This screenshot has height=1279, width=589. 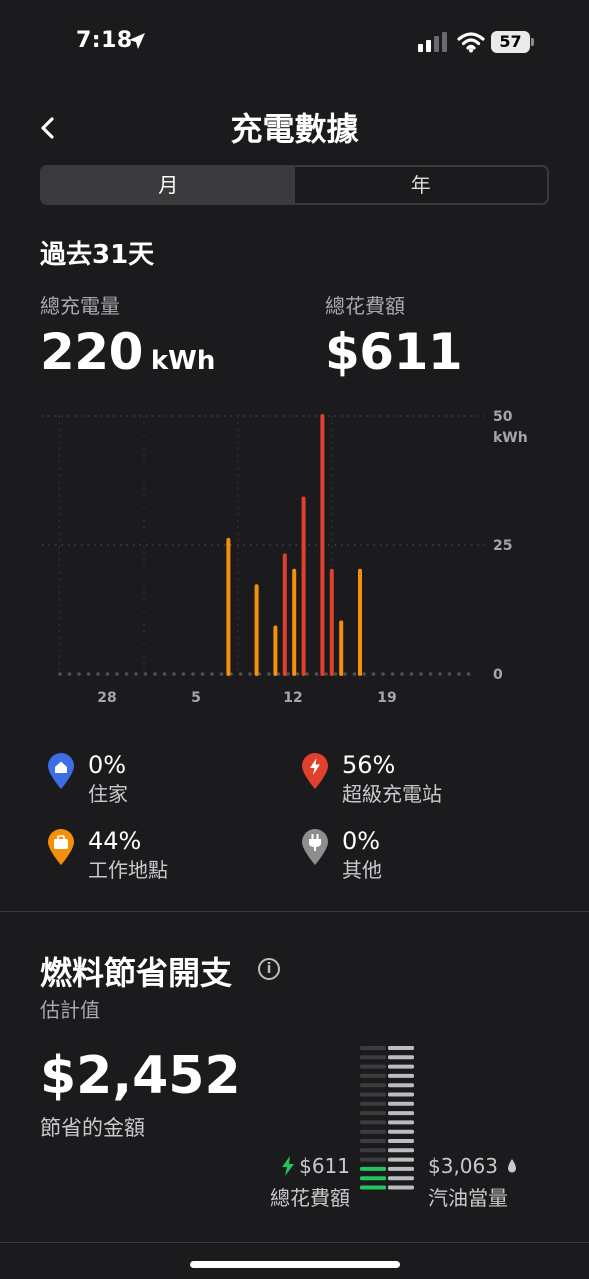 What do you see at coordinates (365, 306) in the screenshot?
I see `cost-label: 總花費額` at bounding box center [365, 306].